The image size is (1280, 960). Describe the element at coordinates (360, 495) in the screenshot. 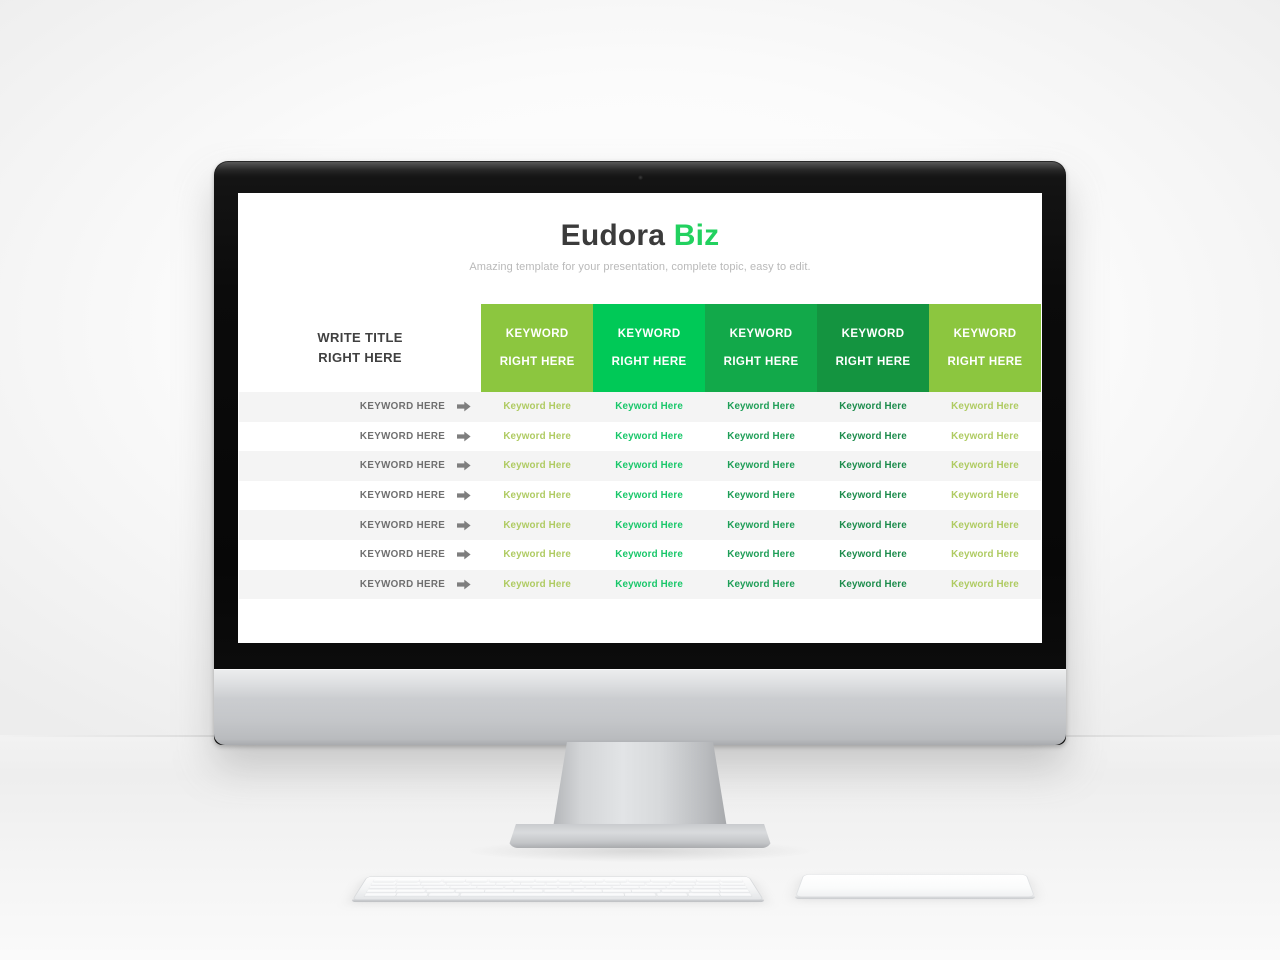

I see `row-label-cell: KEYWORD HERE` at that location.